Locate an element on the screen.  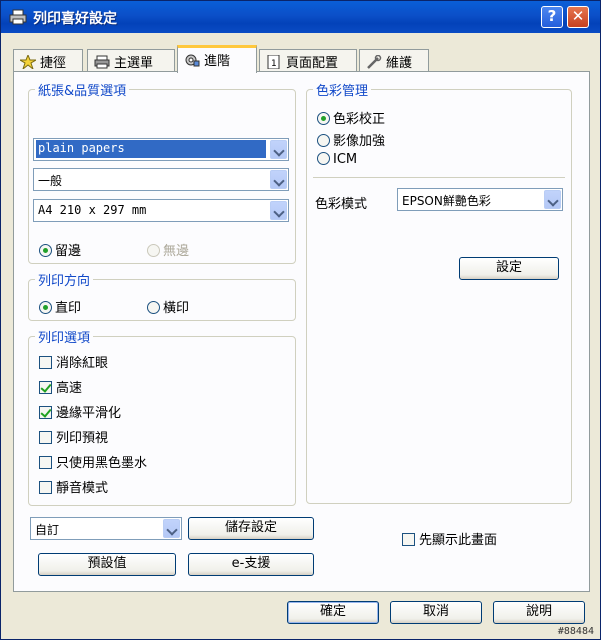
cancel-button: 取消 is located at coordinates (436, 612).